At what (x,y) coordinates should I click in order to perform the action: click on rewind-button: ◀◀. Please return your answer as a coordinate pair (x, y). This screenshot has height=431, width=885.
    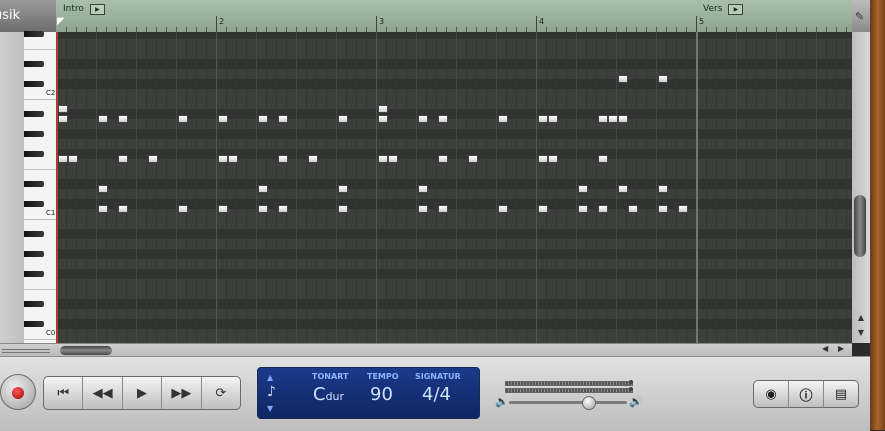
    Looking at the image, I should click on (103, 393).